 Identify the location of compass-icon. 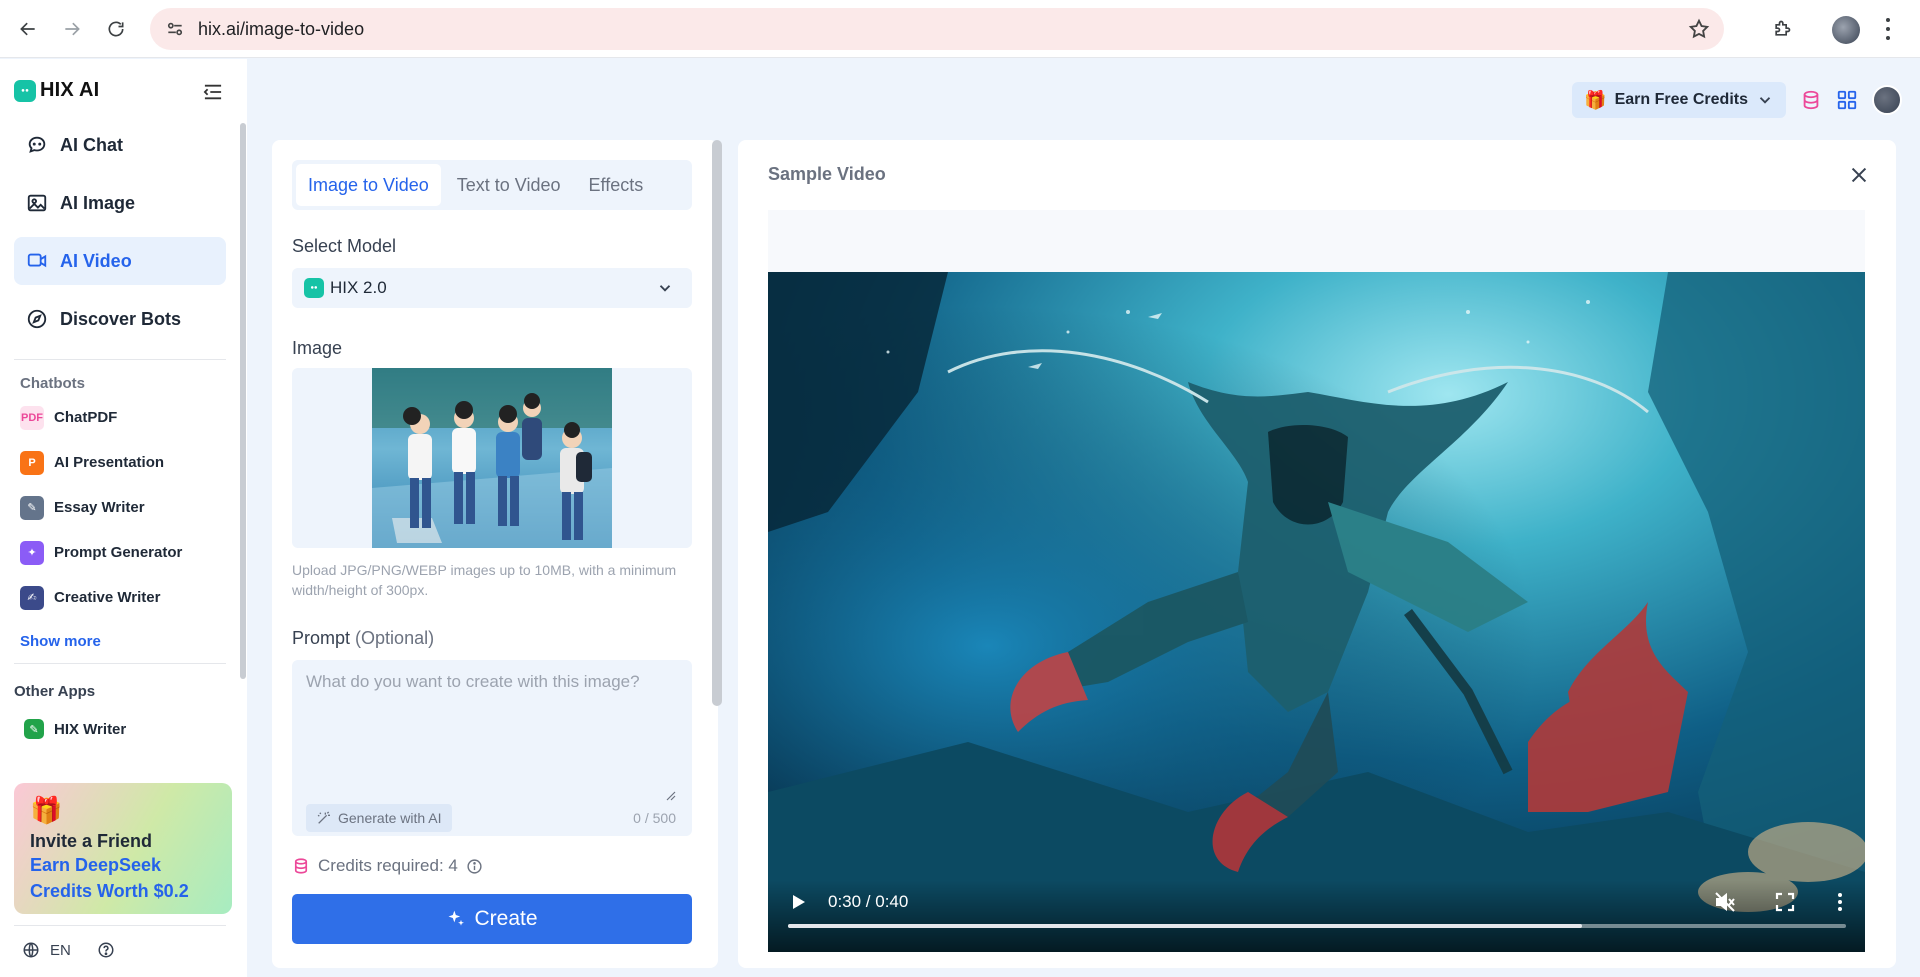
(37, 319).